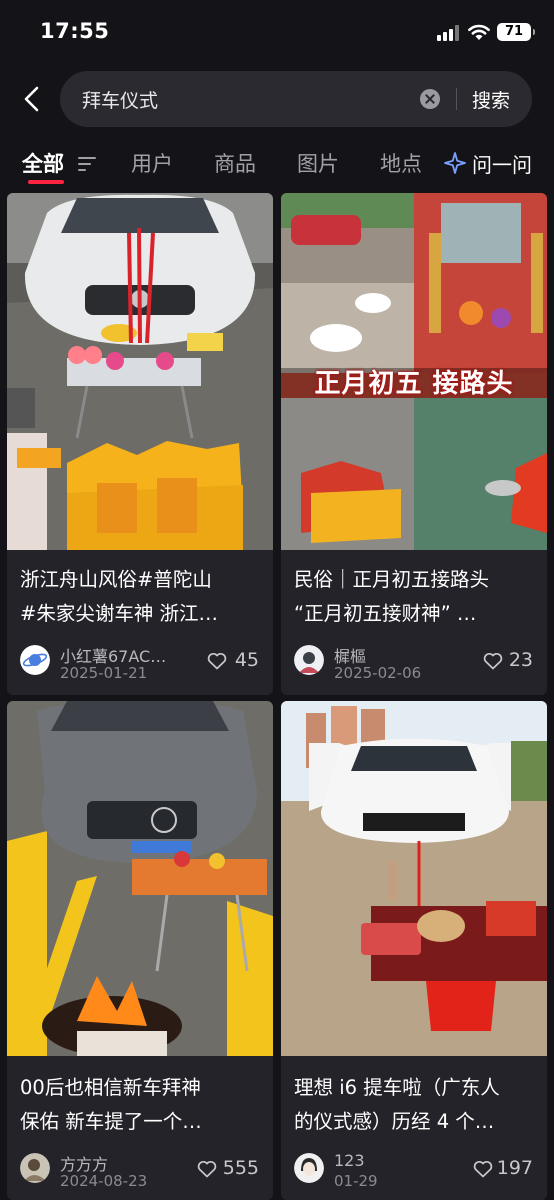 The width and height of the screenshot is (554, 1200). What do you see at coordinates (448, 33) in the screenshot?
I see `cellular-signal-icon` at bounding box center [448, 33].